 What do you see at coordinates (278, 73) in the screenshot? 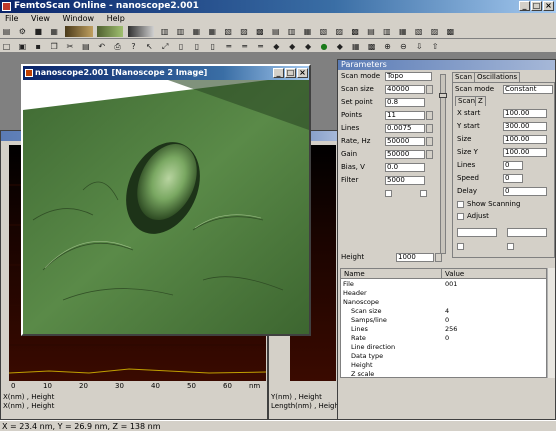
I see `nano-minimize-button: _` at bounding box center [278, 73].